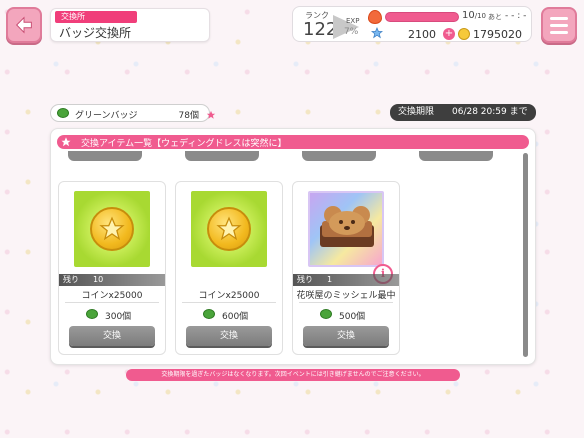  I want to click on remaining-value: 10, so click(98, 279).